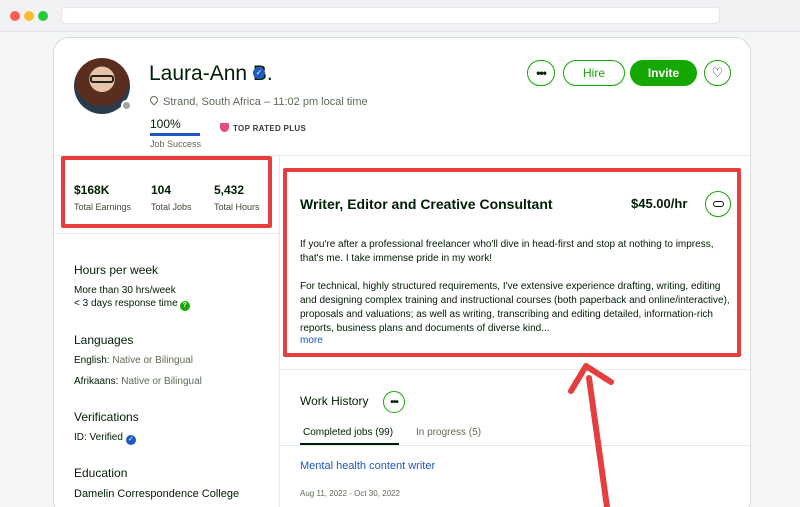  I want to click on verified-check-icon: ✓, so click(259, 73).